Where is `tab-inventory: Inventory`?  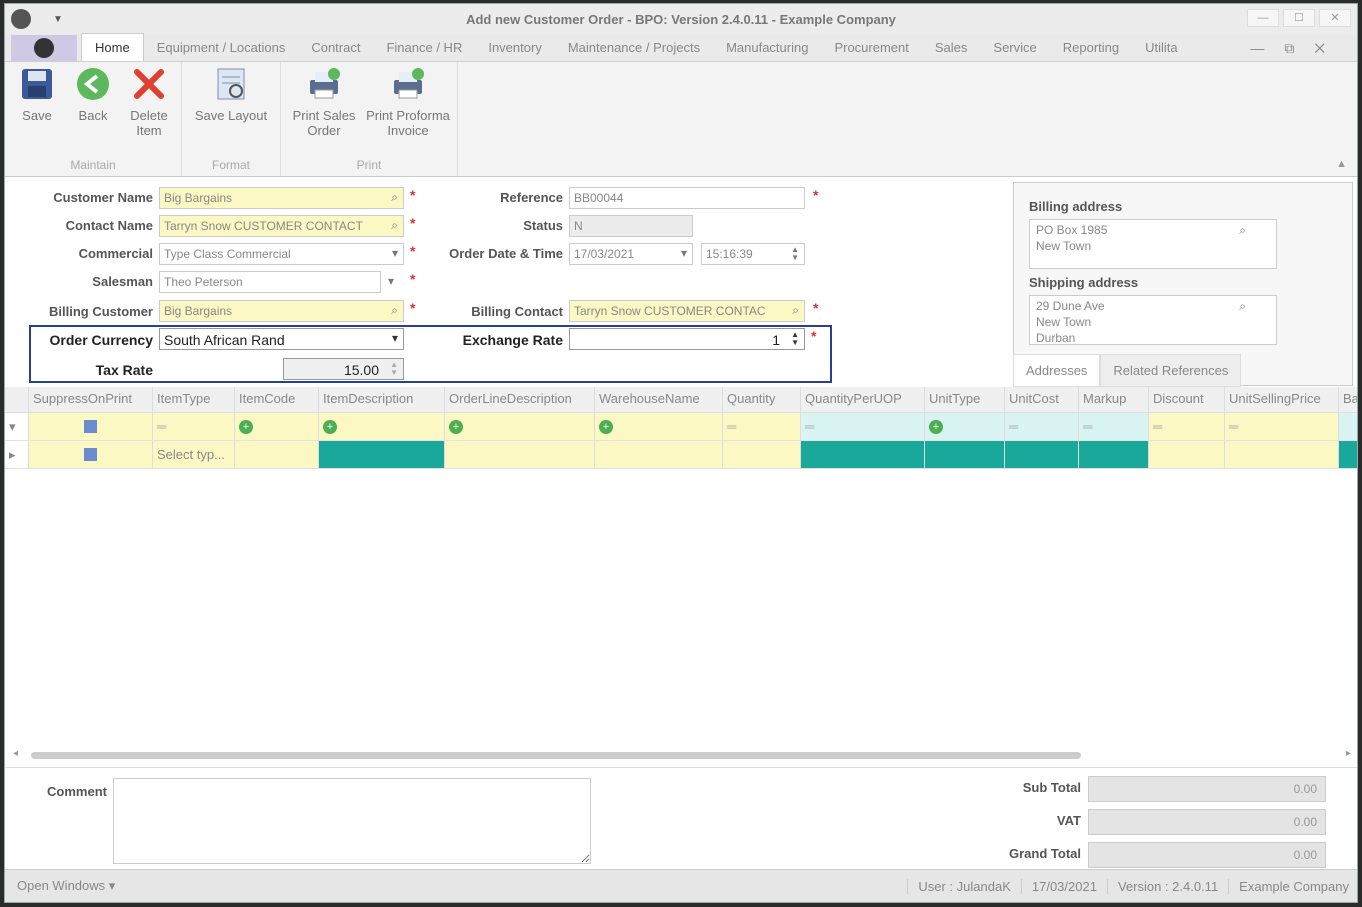 tab-inventory: Inventory is located at coordinates (514, 47).